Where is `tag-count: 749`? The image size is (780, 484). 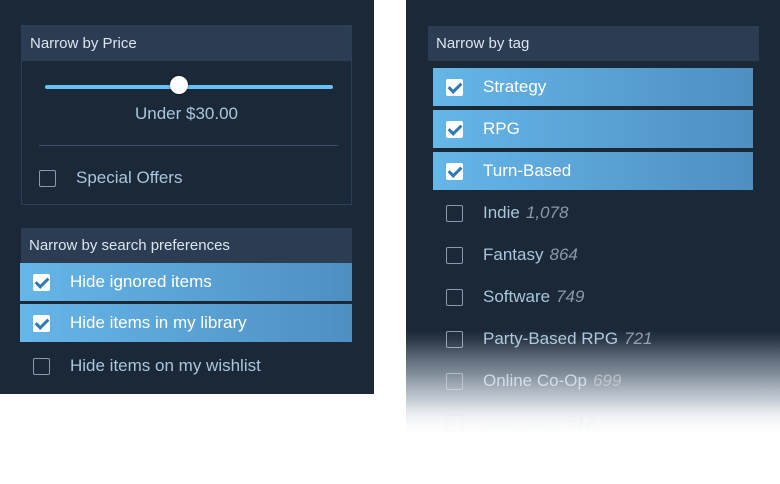
tag-count: 749 is located at coordinates (570, 296).